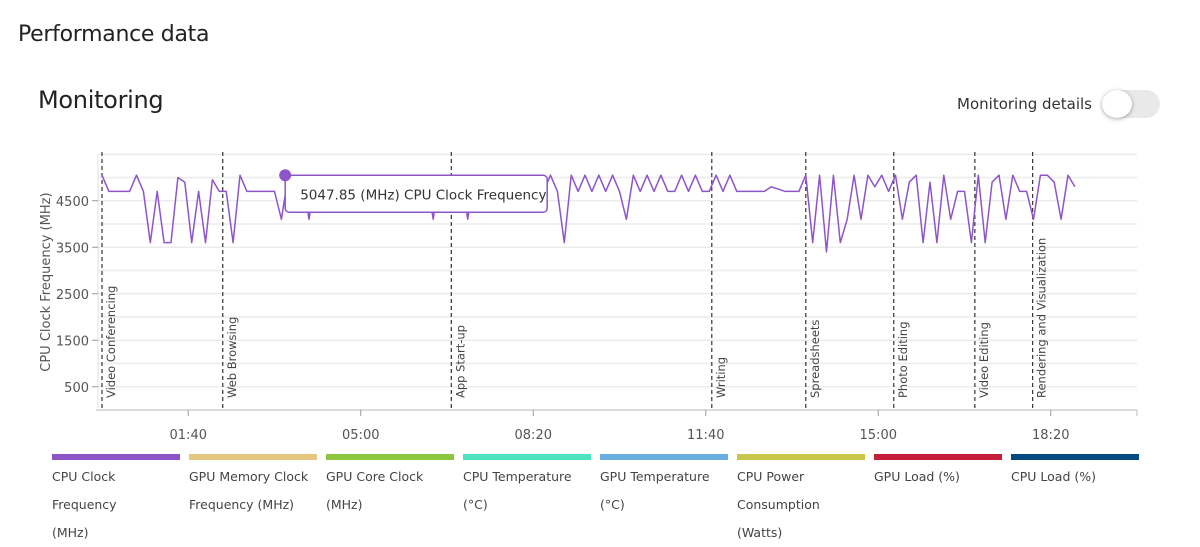 The width and height of the screenshot is (1200, 547). I want to click on x-tick-label: 18:20, so click(1050, 434).